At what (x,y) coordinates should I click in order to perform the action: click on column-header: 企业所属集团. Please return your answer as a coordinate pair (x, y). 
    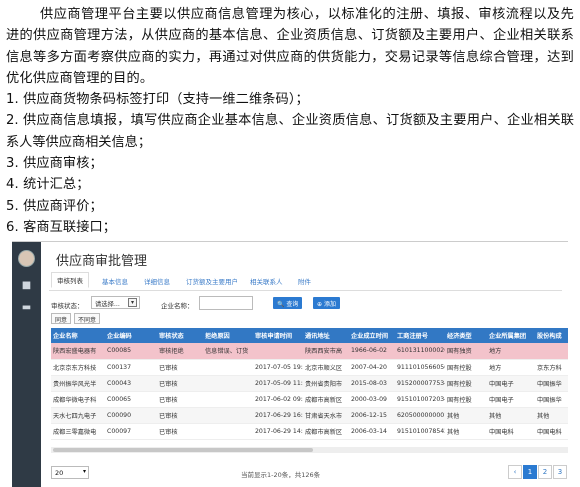
    Looking at the image, I should click on (511, 335).